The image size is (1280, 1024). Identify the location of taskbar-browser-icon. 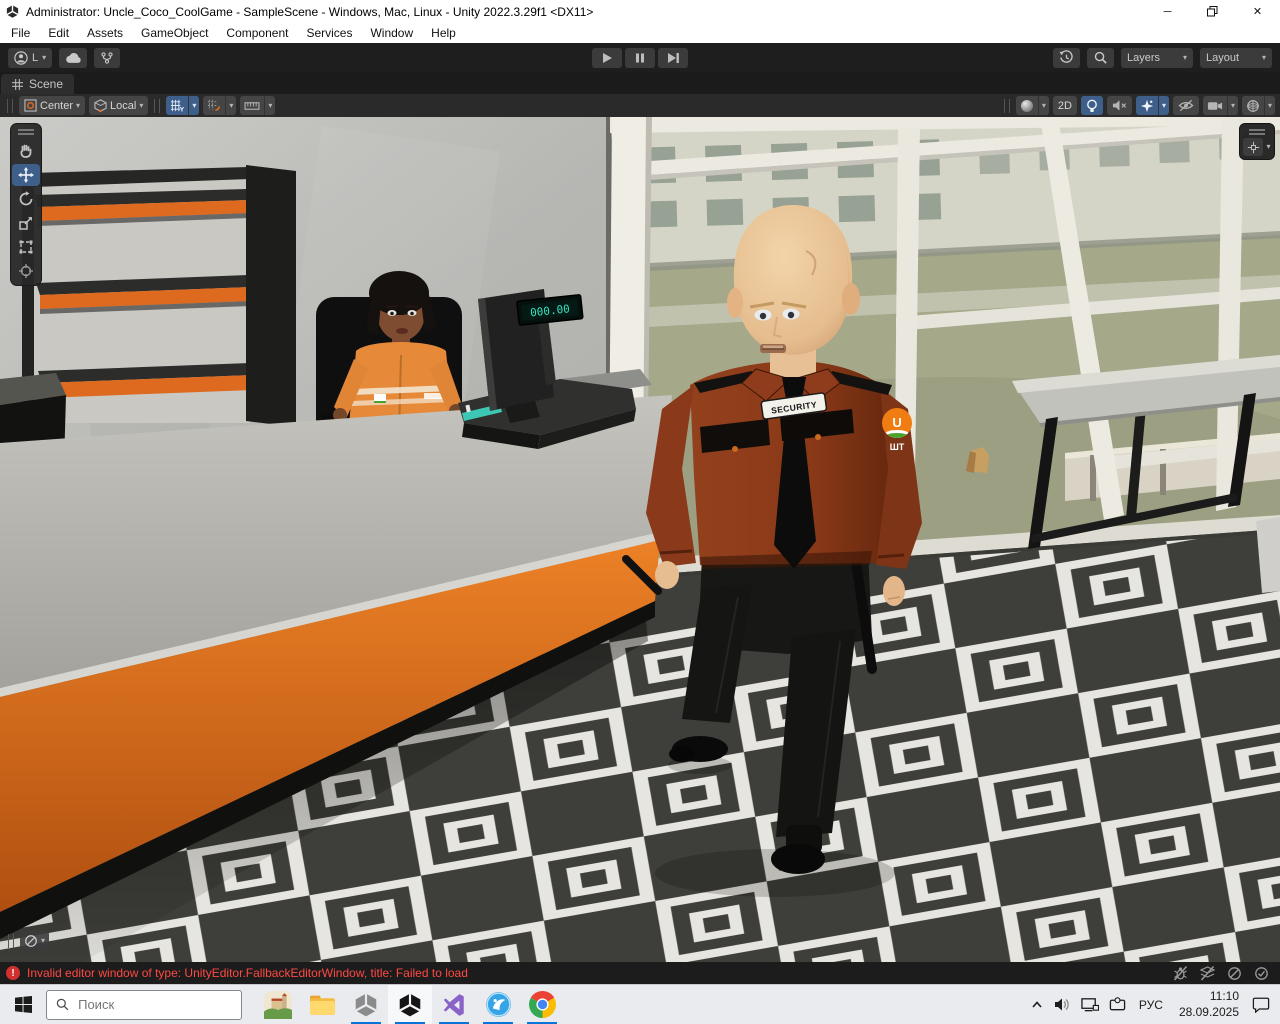
(498, 1004).